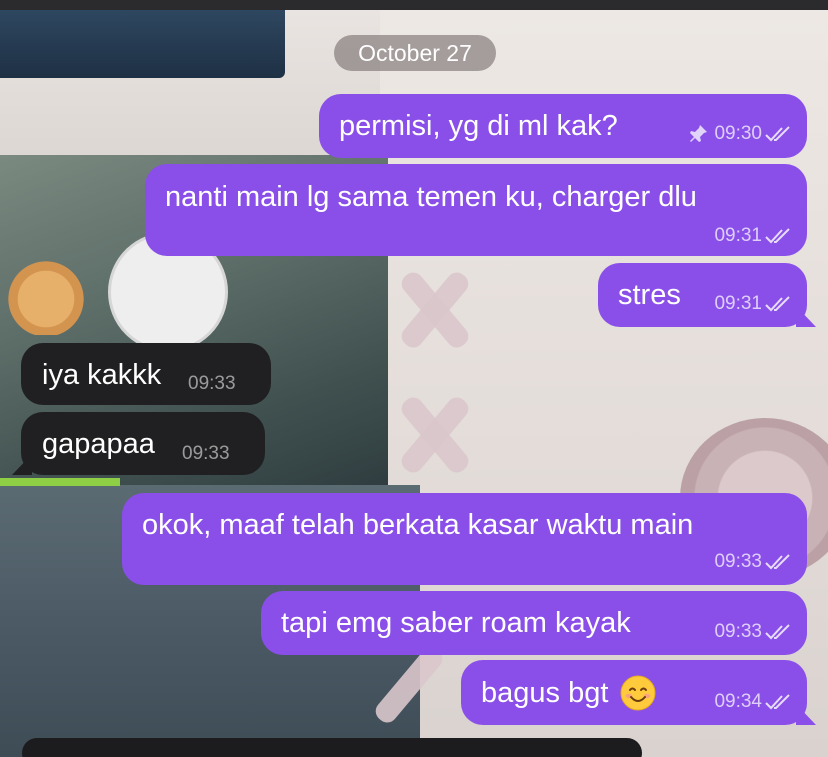 Image resolution: width=828 pixels, height=757 pixels. I want to click on message-text: permisi, yg di ml kak?, so click(478, 126).